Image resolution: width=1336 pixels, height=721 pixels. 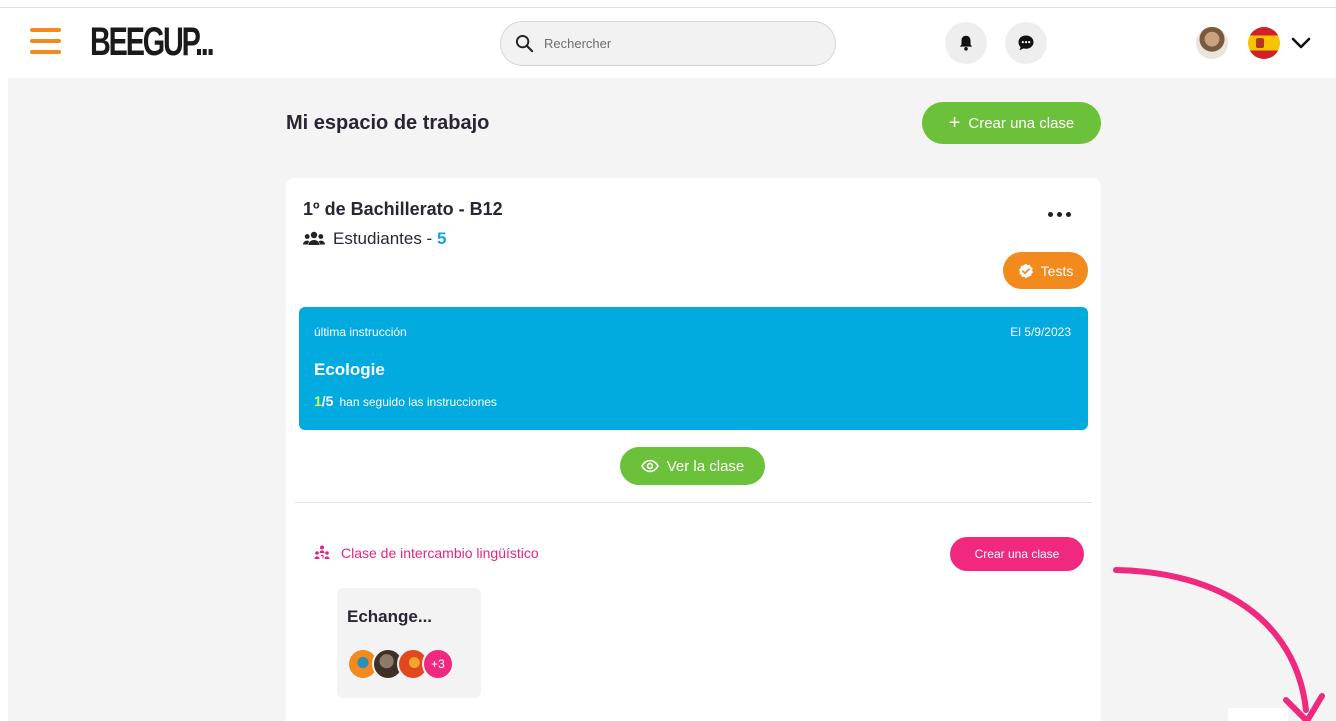 What do you see at coordinates (1040, 332) in the screenshot?
I see `instruction-date: El 5/9/2023` at bounding box center [1040, 332].